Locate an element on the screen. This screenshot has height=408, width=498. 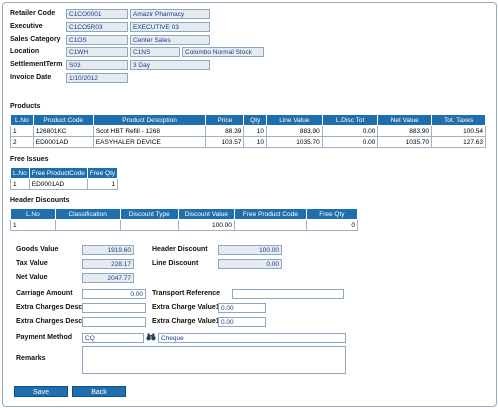
goods-value-label: Goods Value is located at coordinates (37, 249).